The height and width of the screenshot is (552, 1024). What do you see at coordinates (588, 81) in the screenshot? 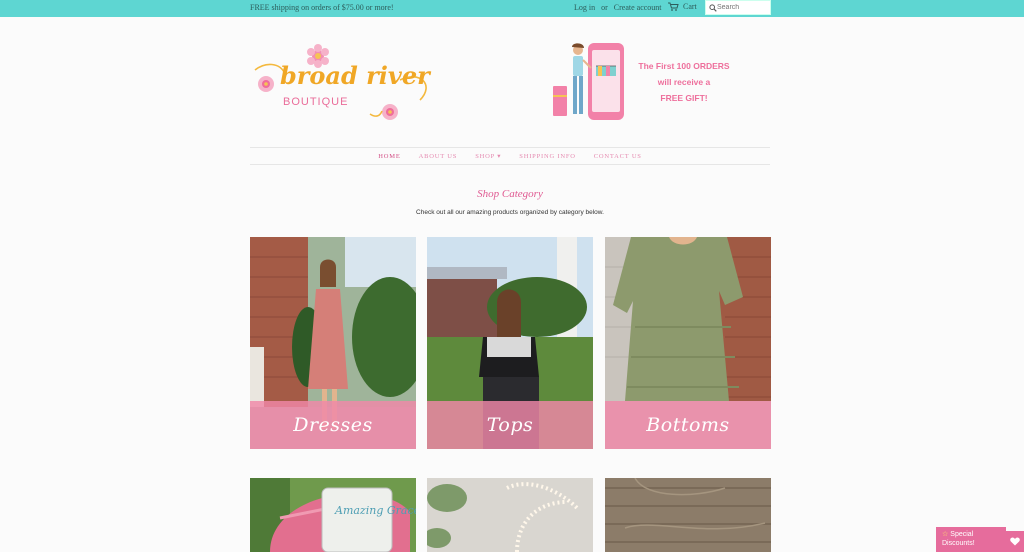
I see `shopping-illustration-icon` at bounding box center [588, 81].